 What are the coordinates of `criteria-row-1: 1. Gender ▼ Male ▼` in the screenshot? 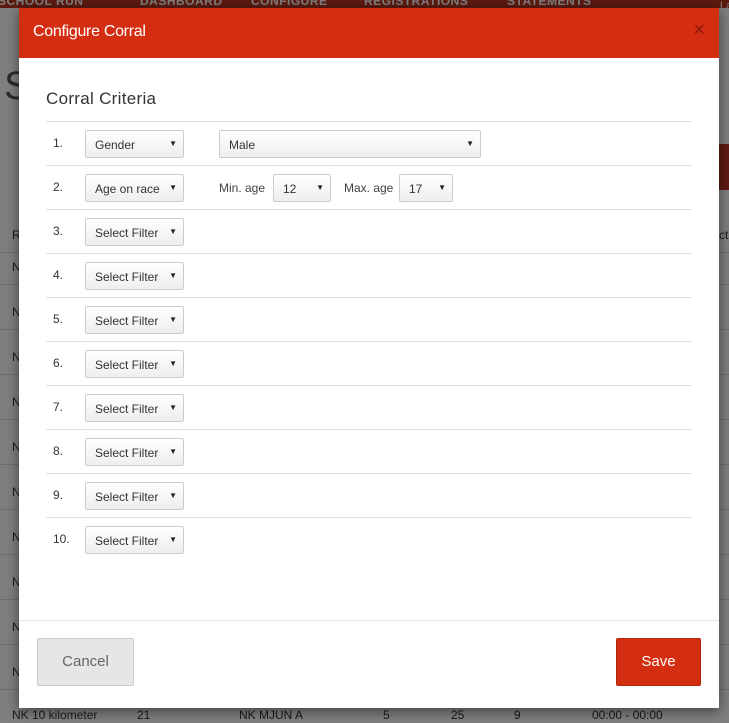 It's located at (369, 143).